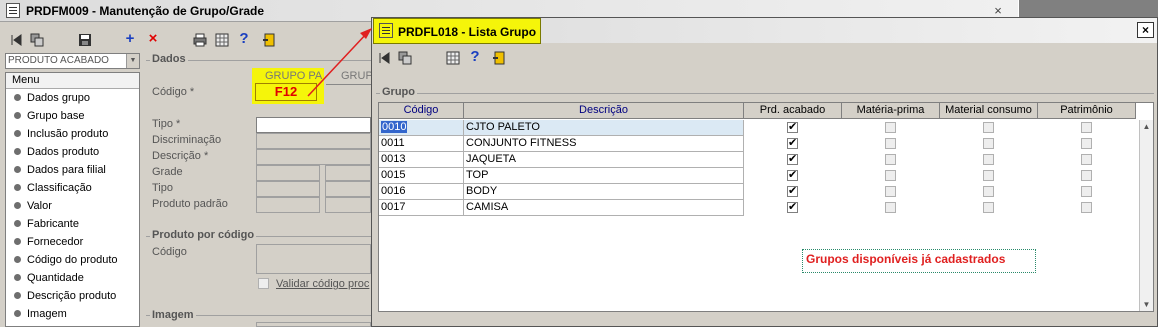  Describe the element at coordinates (293, 76) in the screenshot. I see `tab-grupo-pa: GRUPO PA` at that location.